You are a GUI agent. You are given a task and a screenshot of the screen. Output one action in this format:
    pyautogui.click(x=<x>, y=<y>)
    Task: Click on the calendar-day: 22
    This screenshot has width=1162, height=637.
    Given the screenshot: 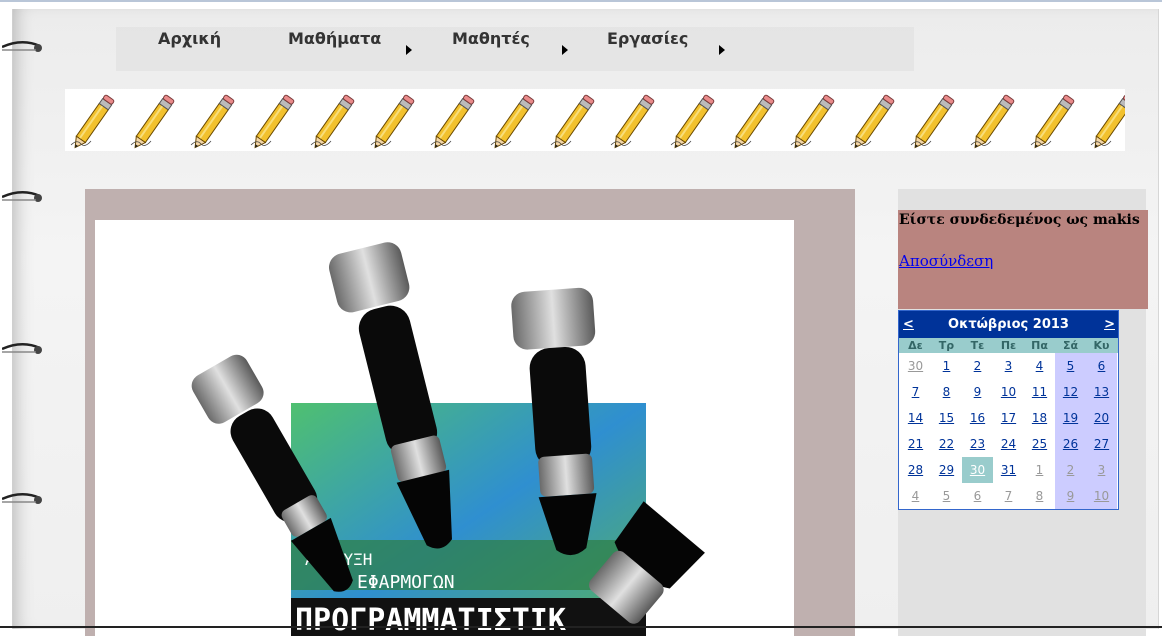 What is the action you would take?
    pyautogui.click(x=946, y=444)
    